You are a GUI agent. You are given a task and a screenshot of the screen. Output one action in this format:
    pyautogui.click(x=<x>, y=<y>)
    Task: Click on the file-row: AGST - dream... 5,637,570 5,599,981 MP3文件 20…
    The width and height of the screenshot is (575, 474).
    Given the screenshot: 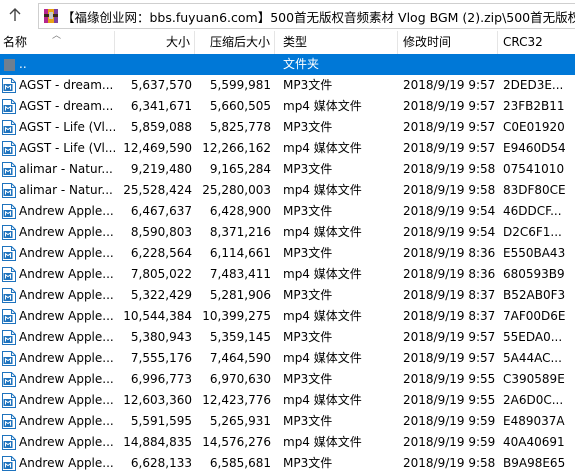 What is the action you would take?
    pyautogui.click(x=287, y=85)
    